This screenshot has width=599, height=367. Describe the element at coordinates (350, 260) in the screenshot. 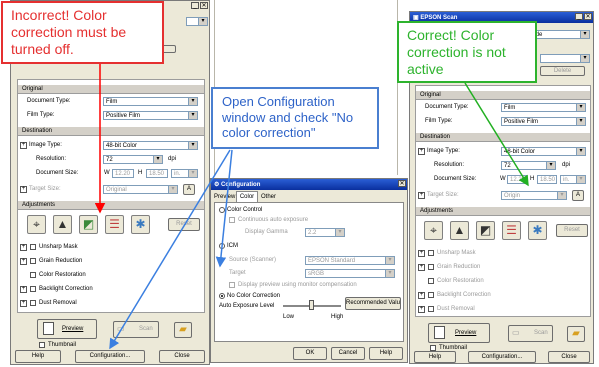

I see `source-scanner-select: EPSON Standard` at that location.